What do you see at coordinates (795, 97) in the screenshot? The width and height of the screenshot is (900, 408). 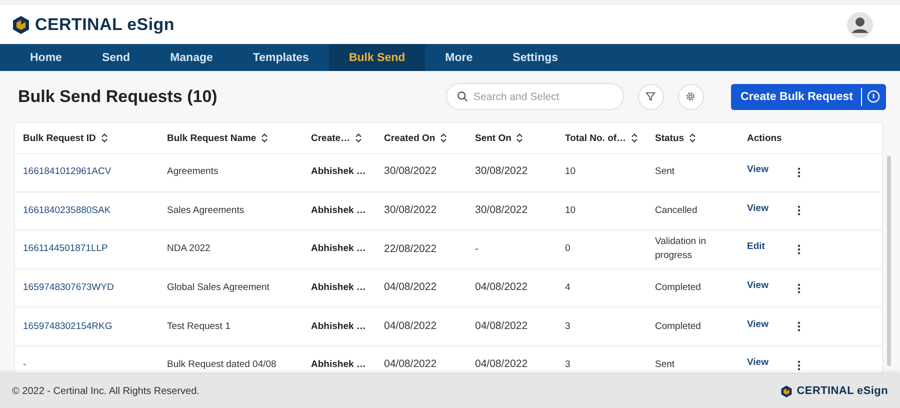 I see `create-button: Create Bulk Request` at bounding box center [795, 97].